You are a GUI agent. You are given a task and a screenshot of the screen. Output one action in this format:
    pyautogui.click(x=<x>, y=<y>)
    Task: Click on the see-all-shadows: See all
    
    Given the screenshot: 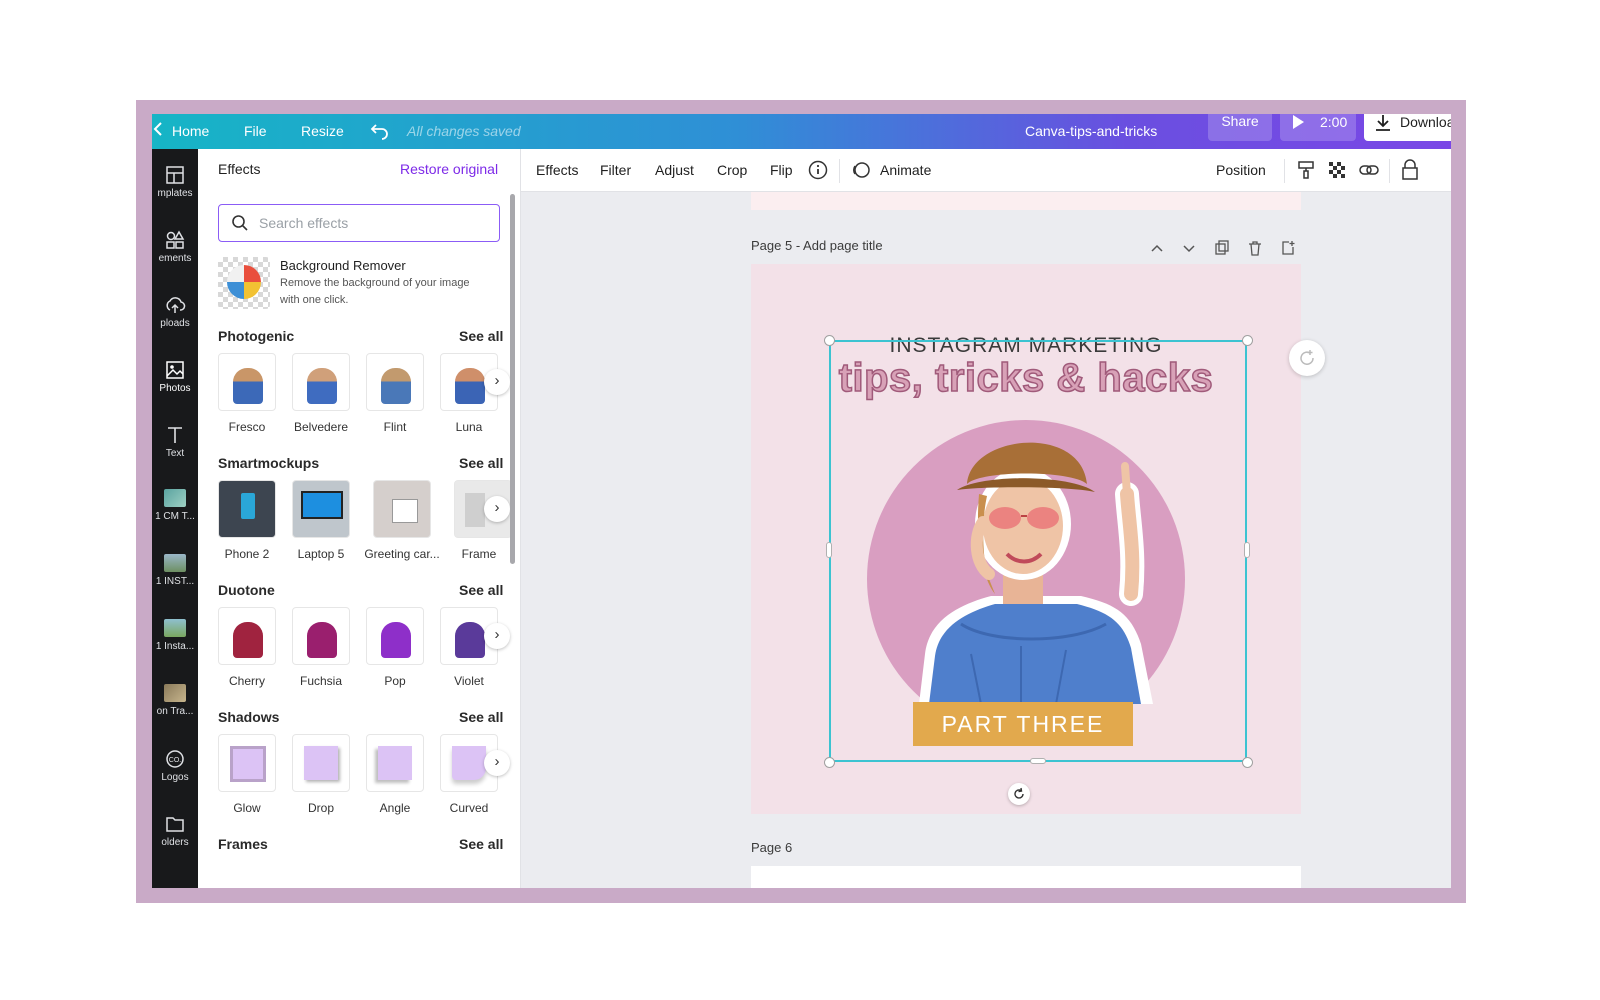 What is the action you would take?
    pyautogui.click(x=481, y=717)
    